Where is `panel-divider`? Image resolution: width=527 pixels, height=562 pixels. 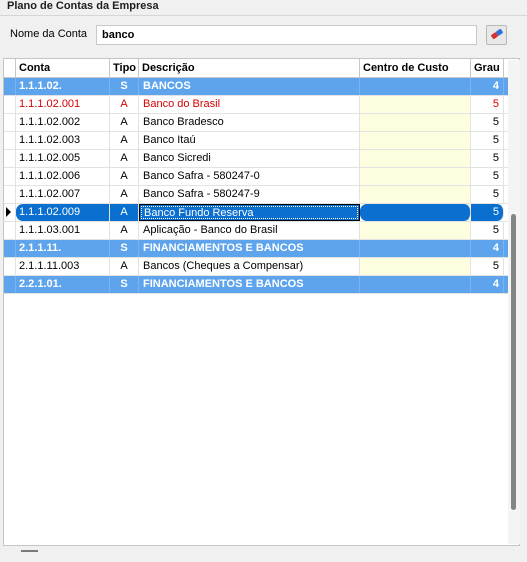
panel-divider is located at coordinates (263, 15).